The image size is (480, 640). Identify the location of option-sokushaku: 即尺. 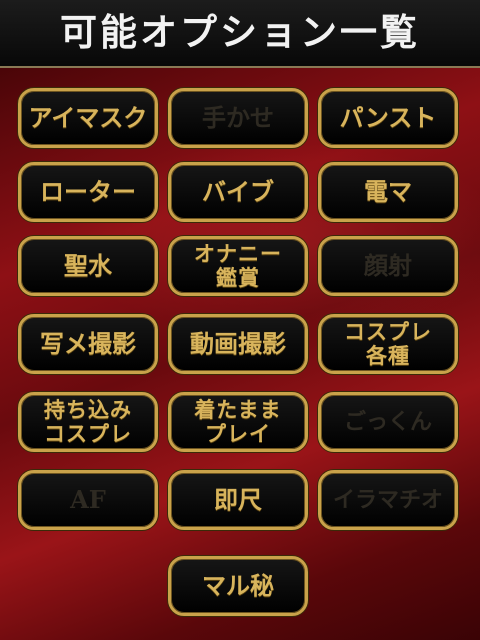
(238, 500).